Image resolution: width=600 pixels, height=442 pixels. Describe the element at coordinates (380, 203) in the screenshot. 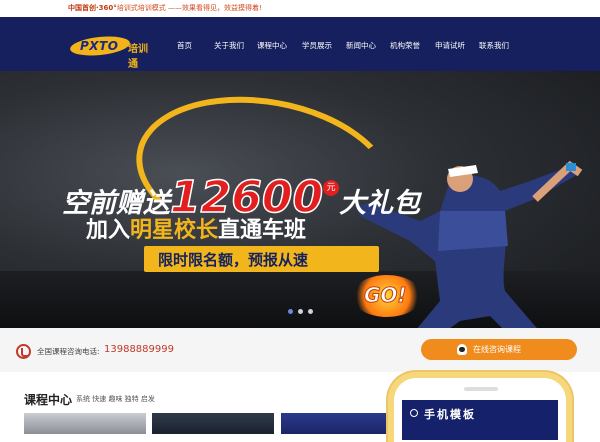

I see `headline-suffix: 大礼包` at that location.